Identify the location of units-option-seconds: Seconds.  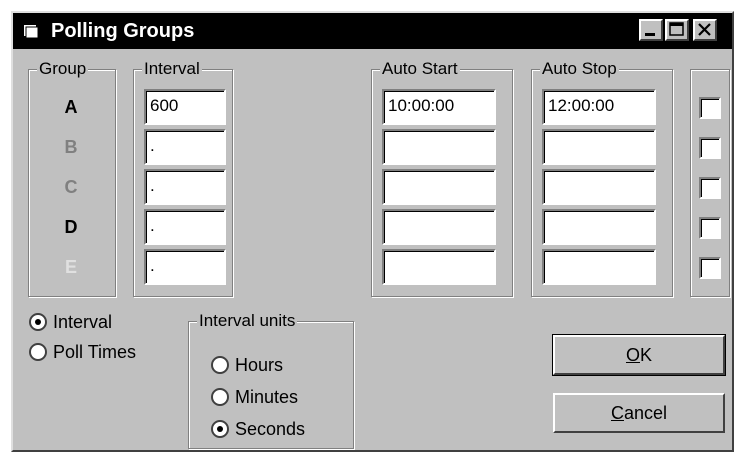
(258, 429).